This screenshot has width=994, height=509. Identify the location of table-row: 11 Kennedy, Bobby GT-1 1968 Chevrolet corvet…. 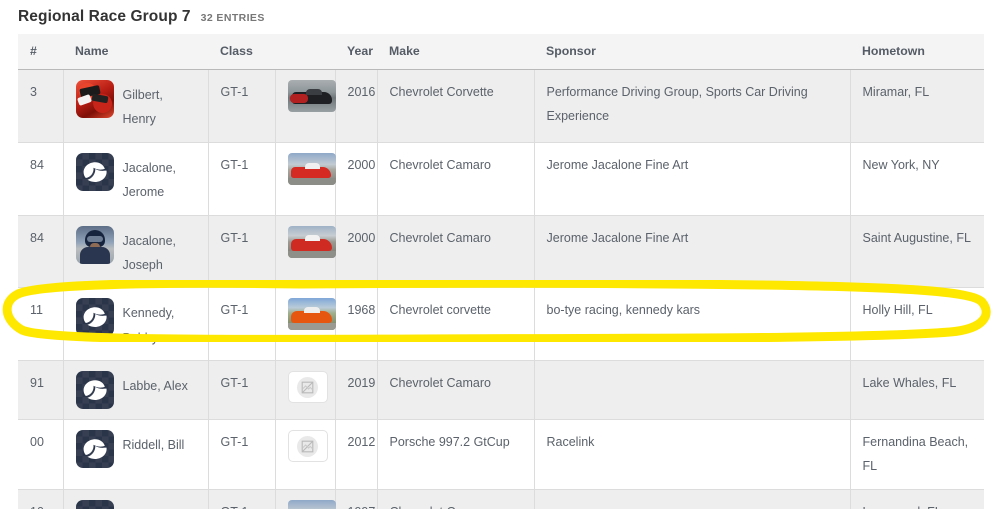
(501, 324).